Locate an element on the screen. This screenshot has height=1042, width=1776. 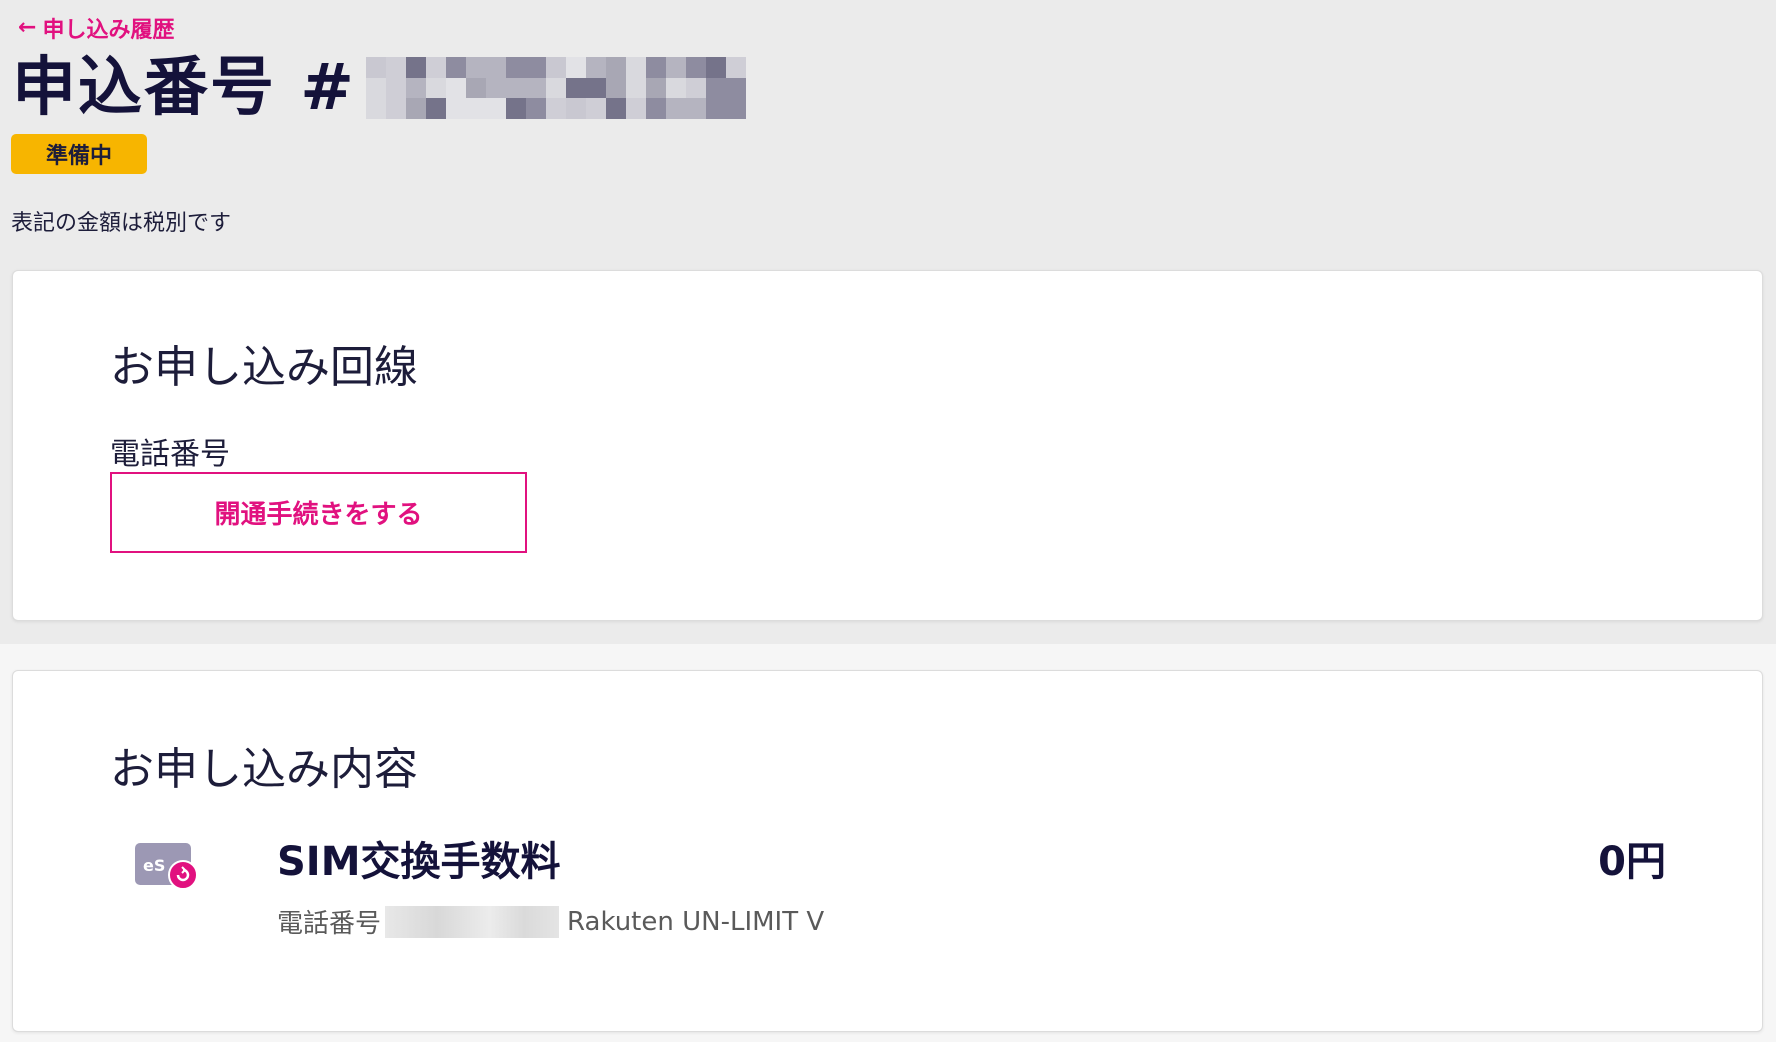
content-section-title: お申し込み内容 is located at coordinates (264, 769).